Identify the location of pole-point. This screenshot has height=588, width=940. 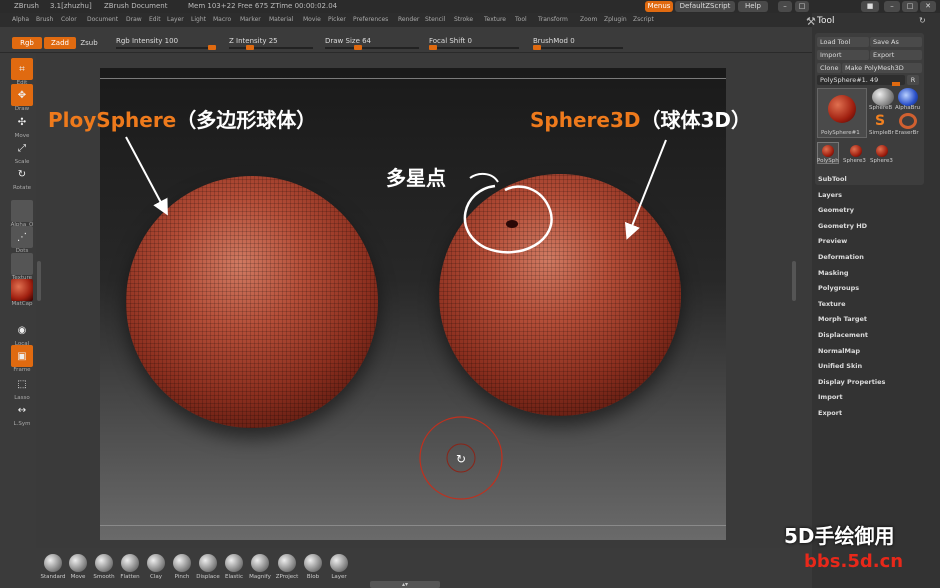
(512, 224).